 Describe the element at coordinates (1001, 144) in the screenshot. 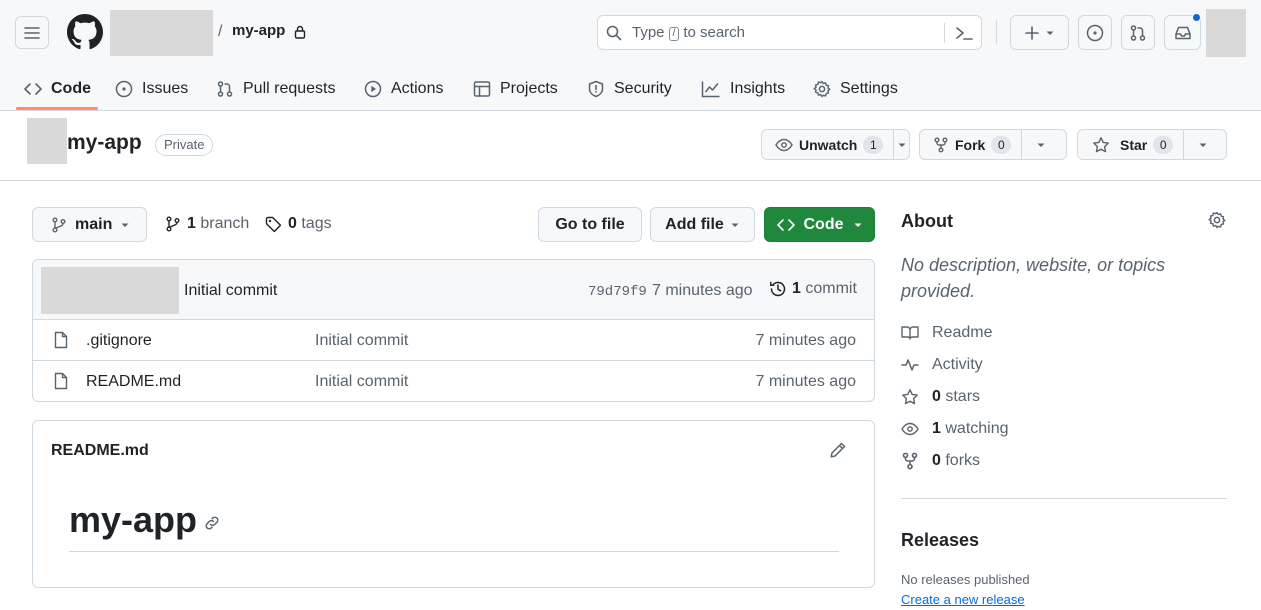

I see `fork-count: 0` at that location.